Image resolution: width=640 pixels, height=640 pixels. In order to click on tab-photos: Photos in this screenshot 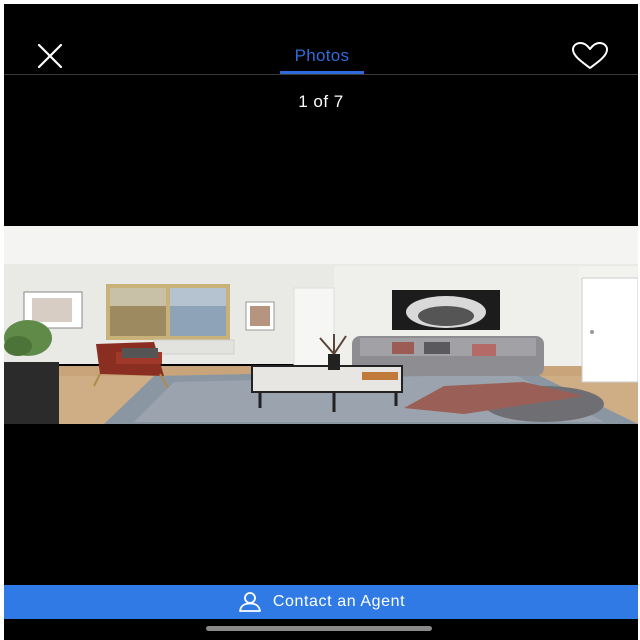, I will do `click(322, 59)`.